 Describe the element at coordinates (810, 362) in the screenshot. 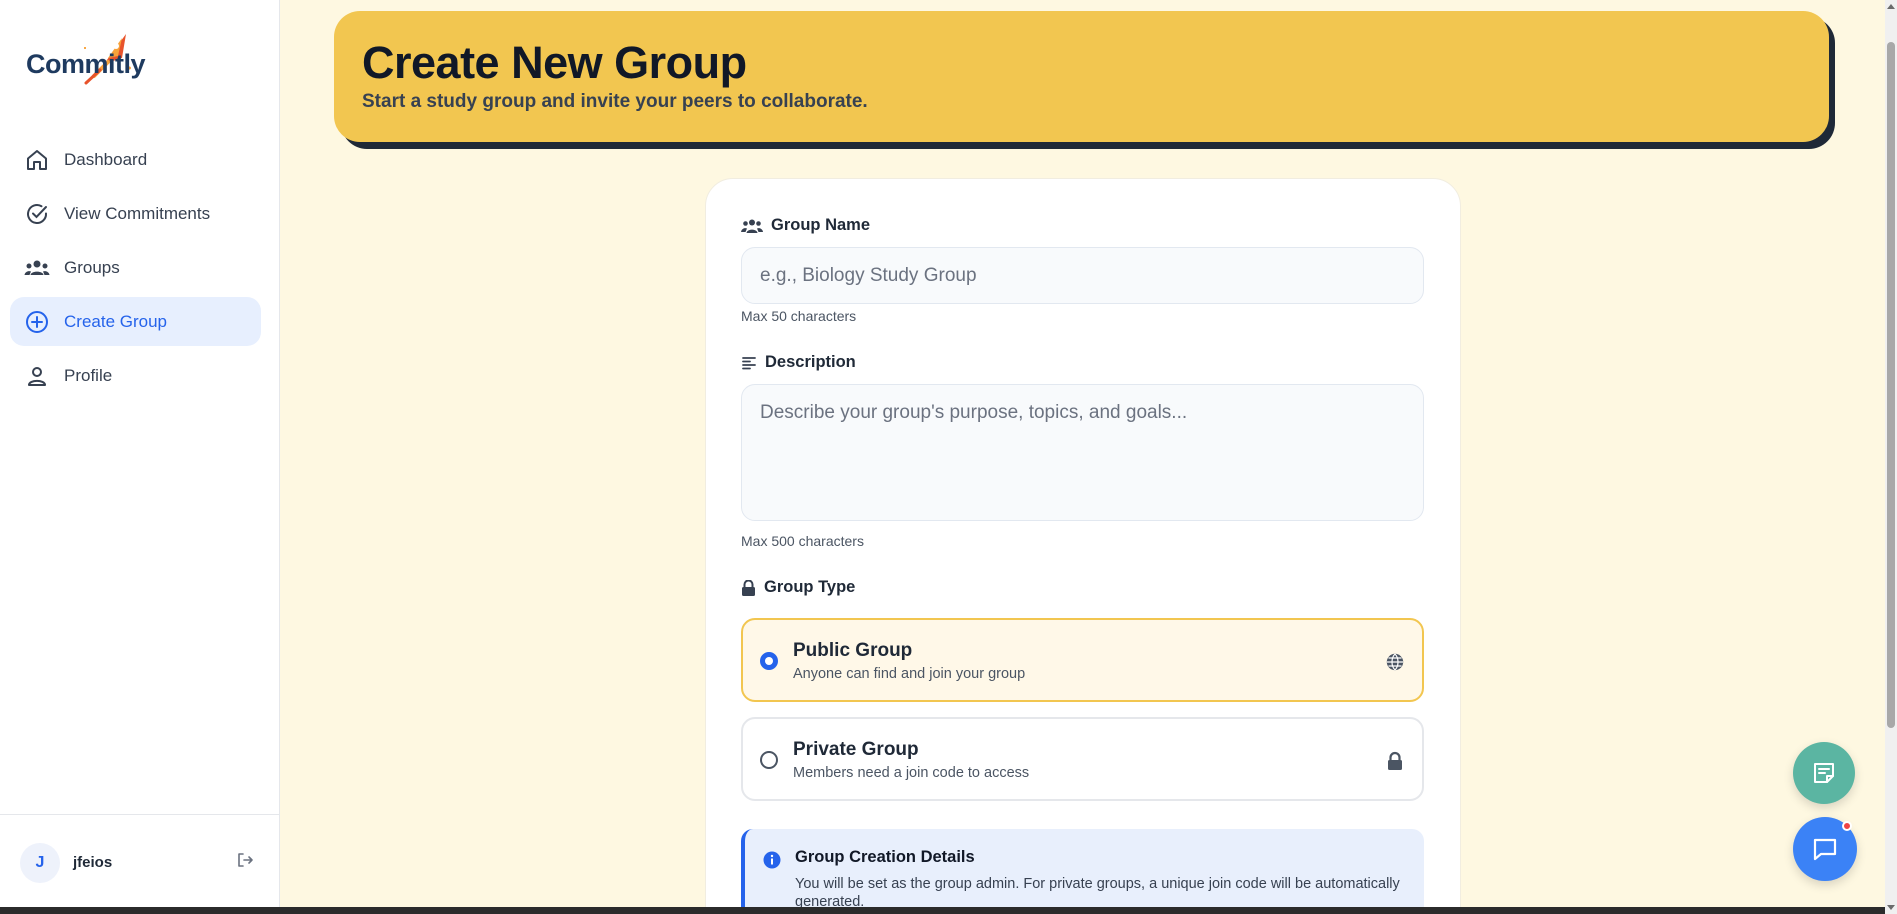

I see `description-label-text: Description` at that location.